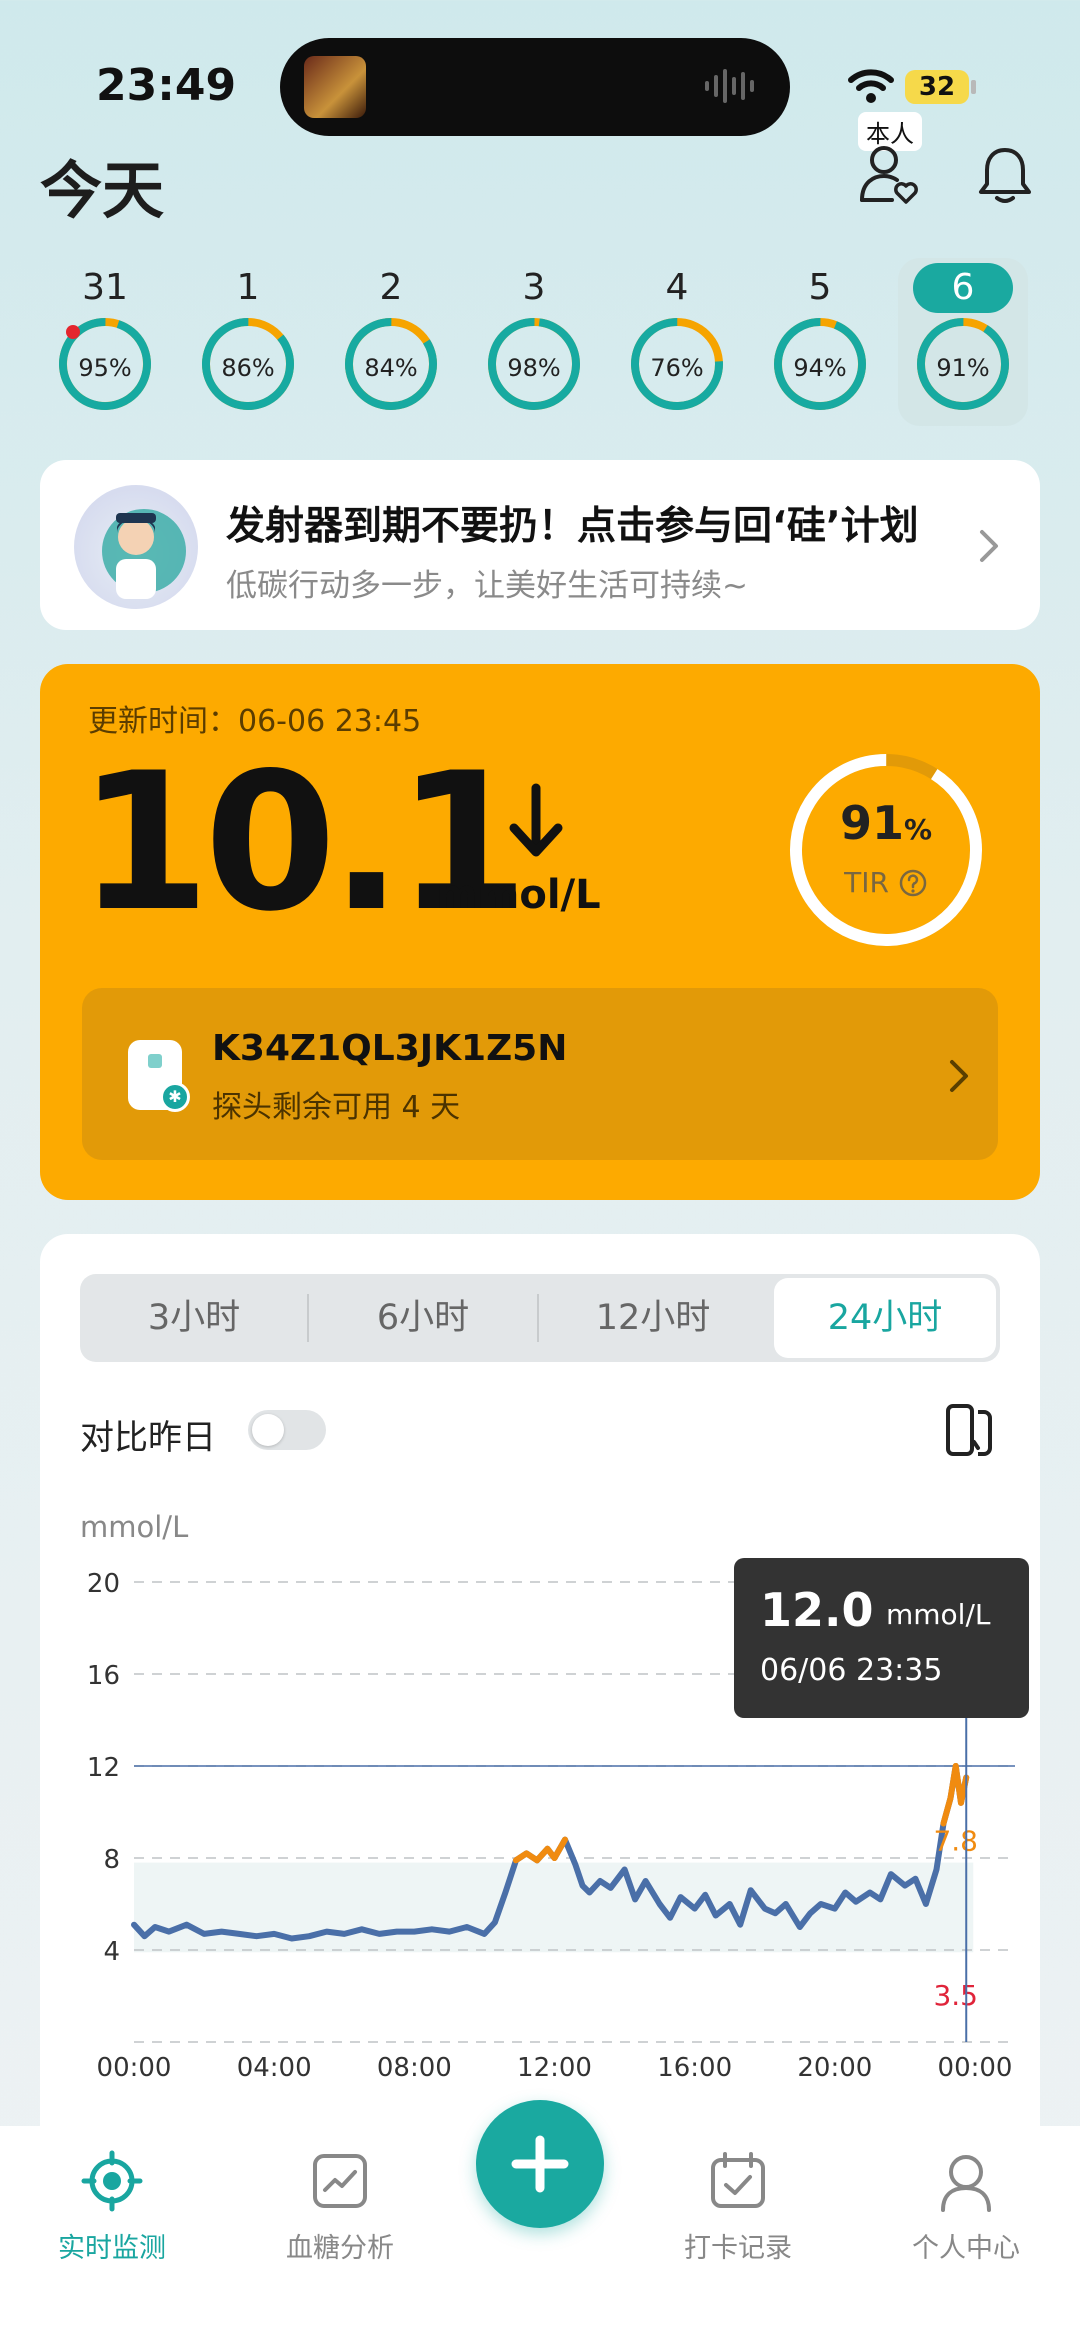 This screenshot has width=1080, height=2348. What do you see at coordinates (248, 342) in the screenshot?
I see `day-item: 1 86%` at bounding box center [248, 342].